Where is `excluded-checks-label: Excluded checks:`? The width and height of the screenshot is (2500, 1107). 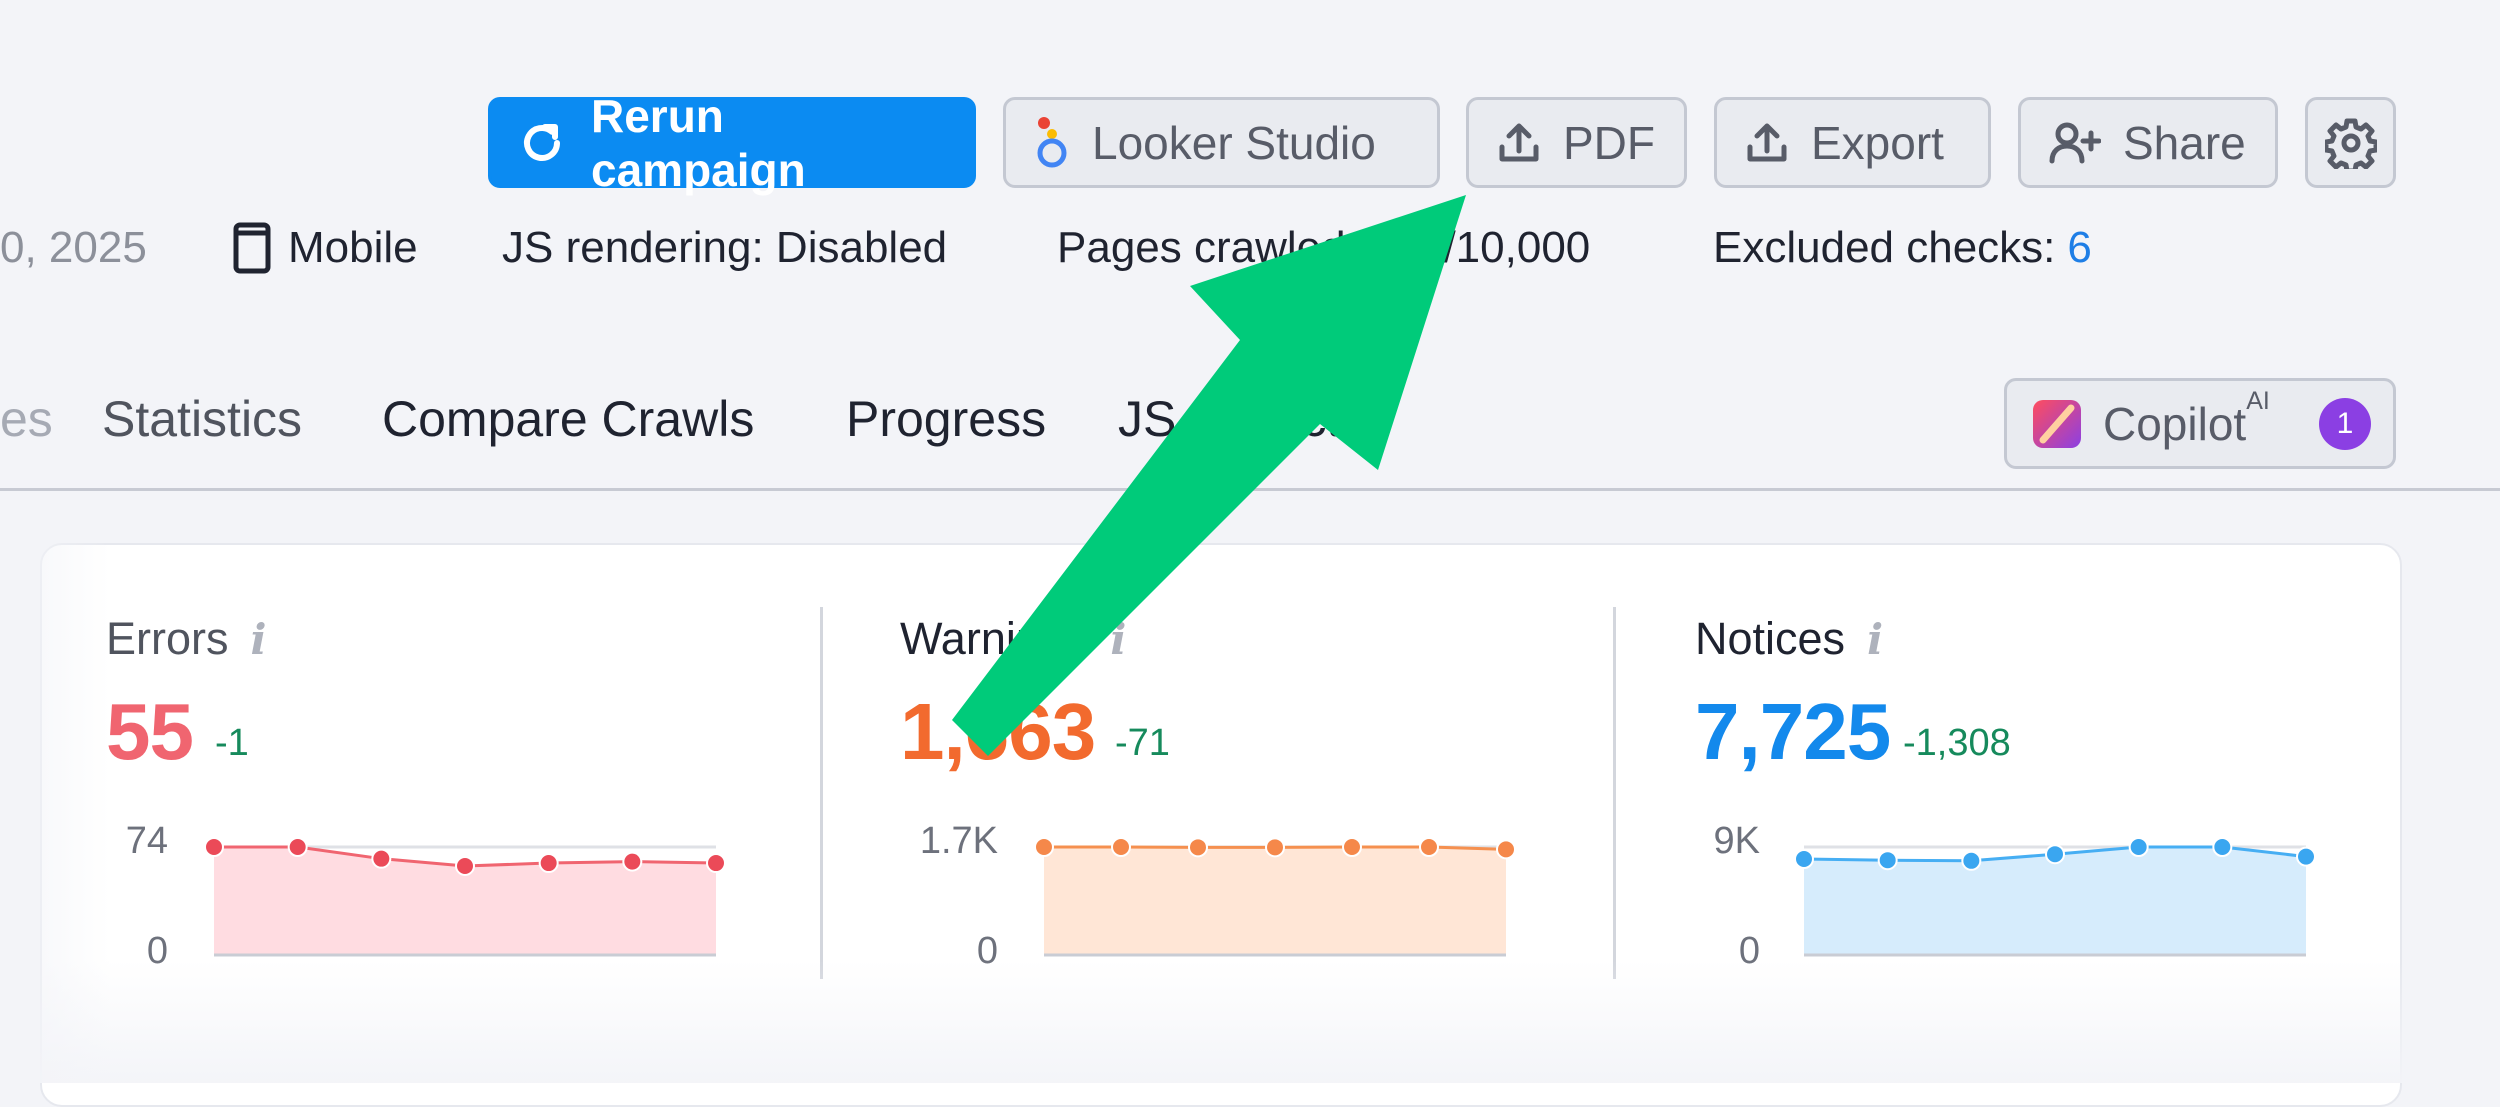
excluded-checks-label: Excluded checks: is located at coordinates (1884, 247).